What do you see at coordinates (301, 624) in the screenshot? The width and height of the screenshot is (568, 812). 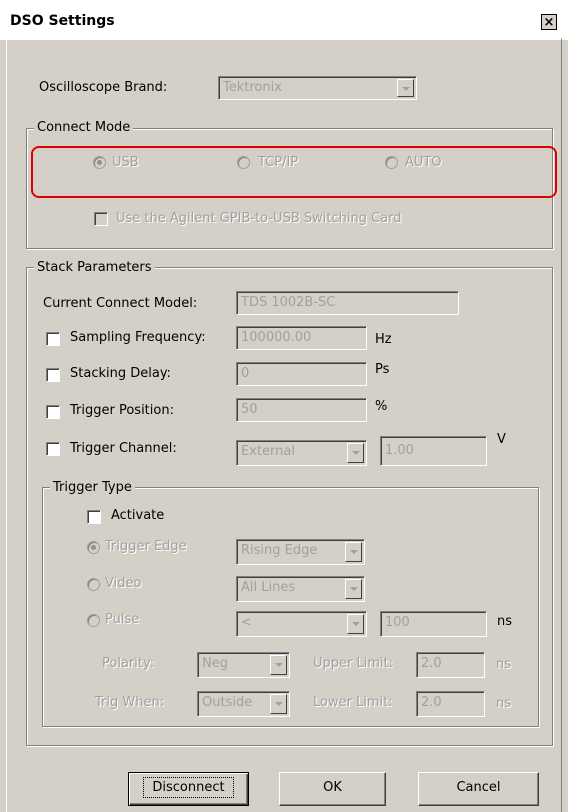 I see `pulse-select: <` at bounding box center [301, 624].